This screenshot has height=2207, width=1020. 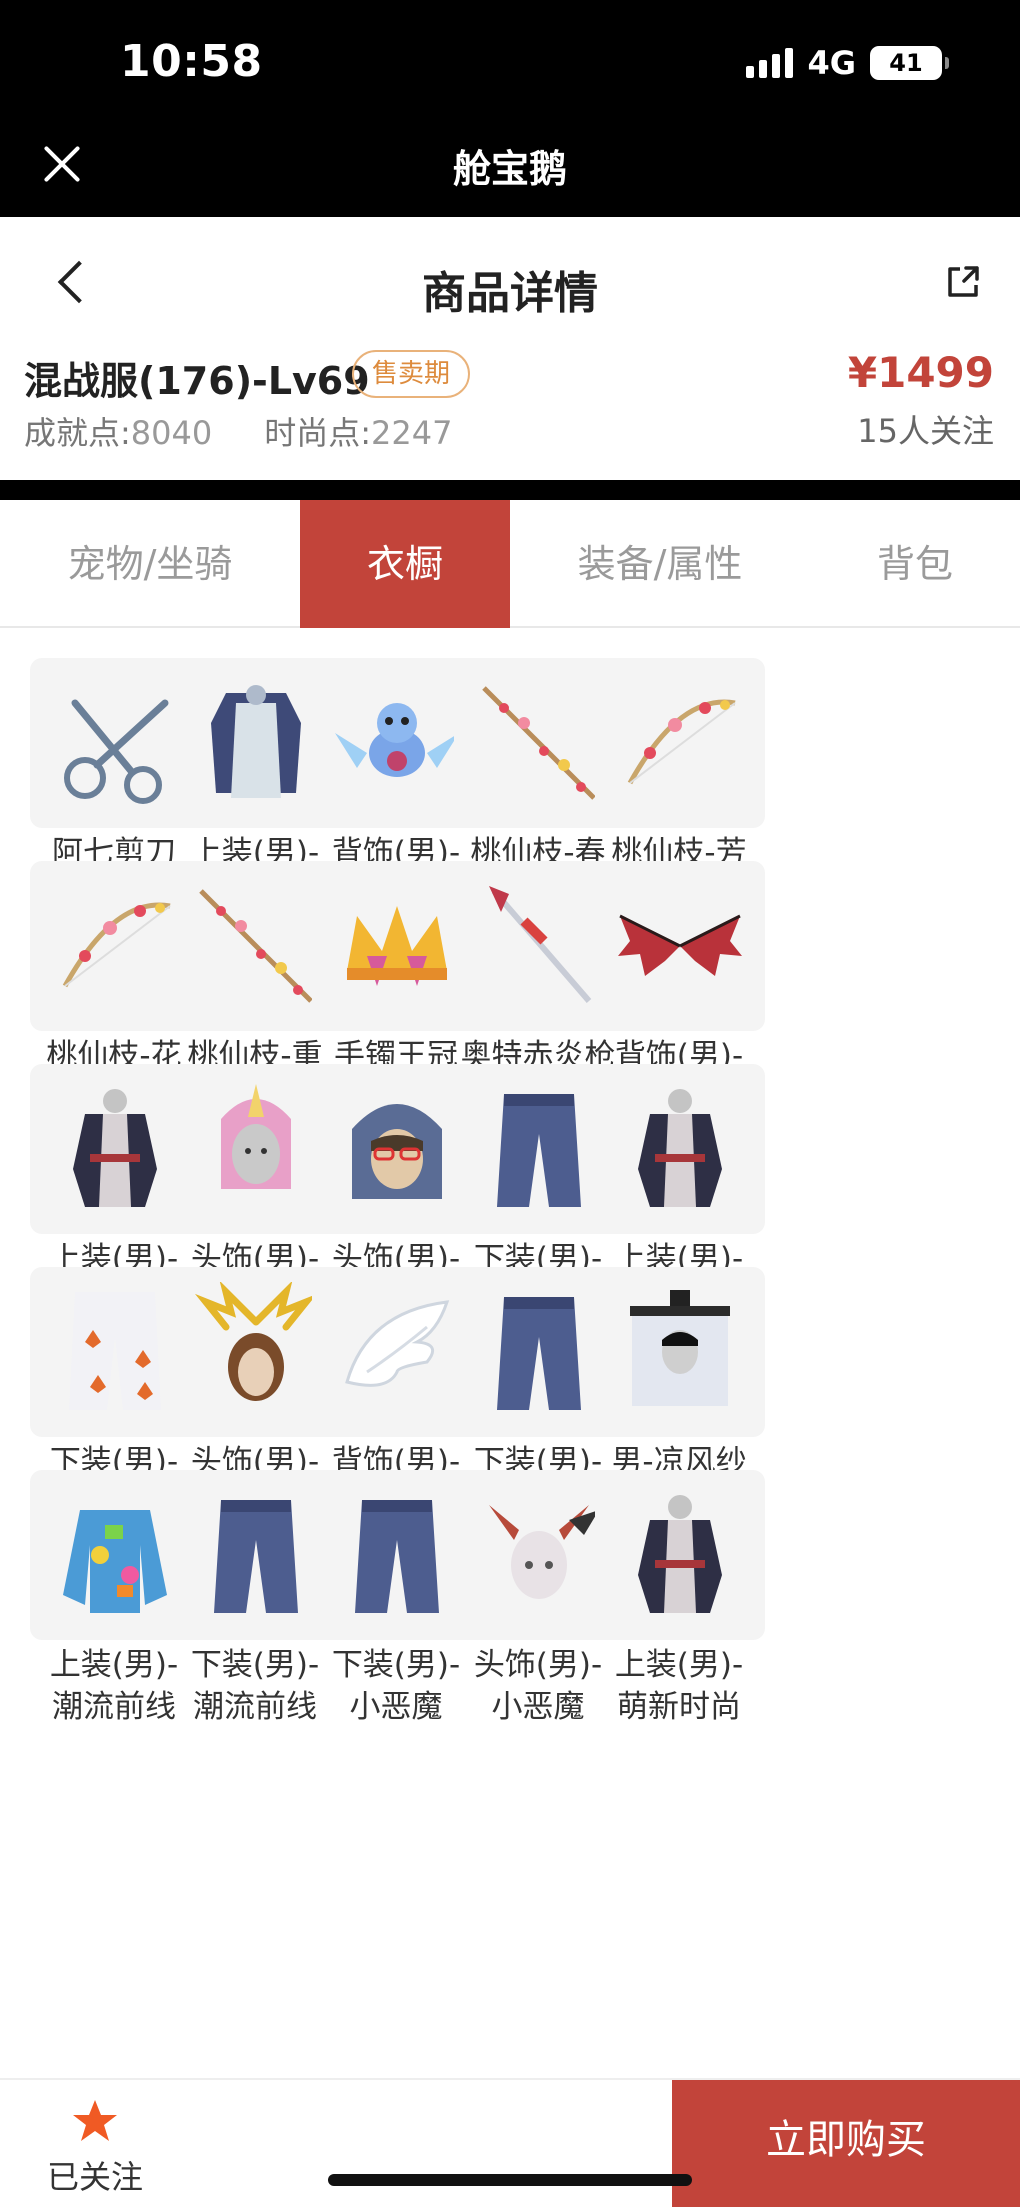 I want to click on app-header: 舱宝鹅, so click(x=510, y=169).